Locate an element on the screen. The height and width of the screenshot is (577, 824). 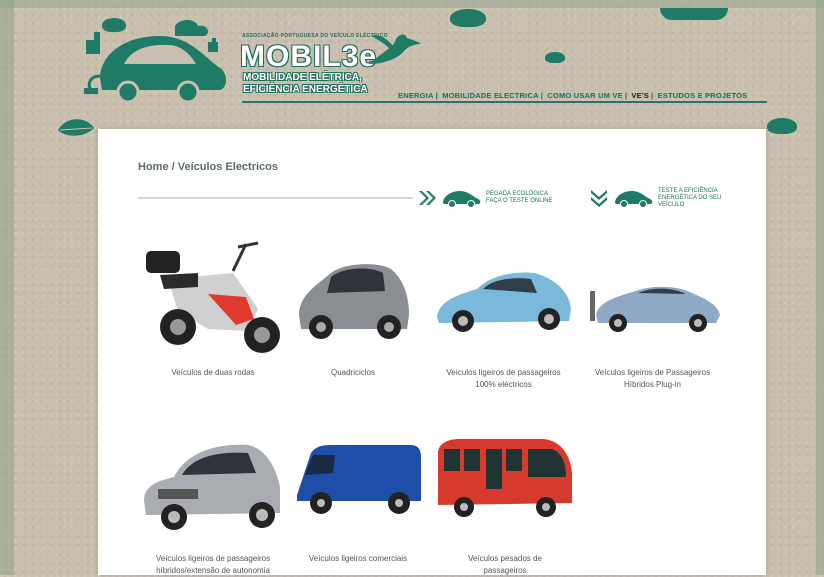
nav-item-estudos-e-projetos: ESTUDOS E PROJETOS is located at coordinates (703, 95).